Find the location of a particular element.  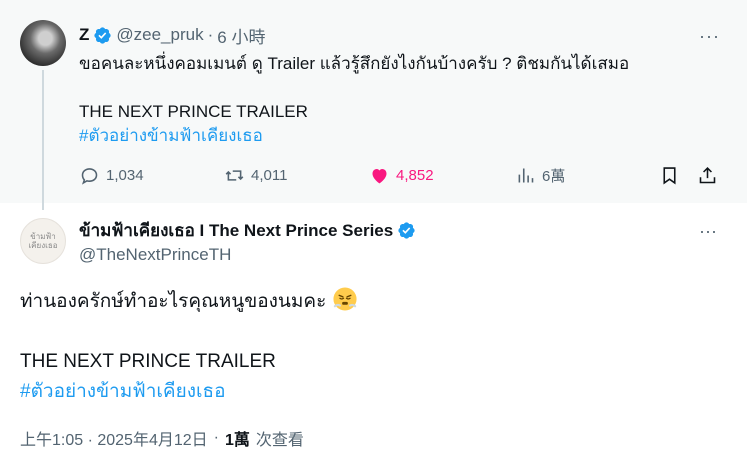

like-button: 4,852 is located at coordinates (401, 175).